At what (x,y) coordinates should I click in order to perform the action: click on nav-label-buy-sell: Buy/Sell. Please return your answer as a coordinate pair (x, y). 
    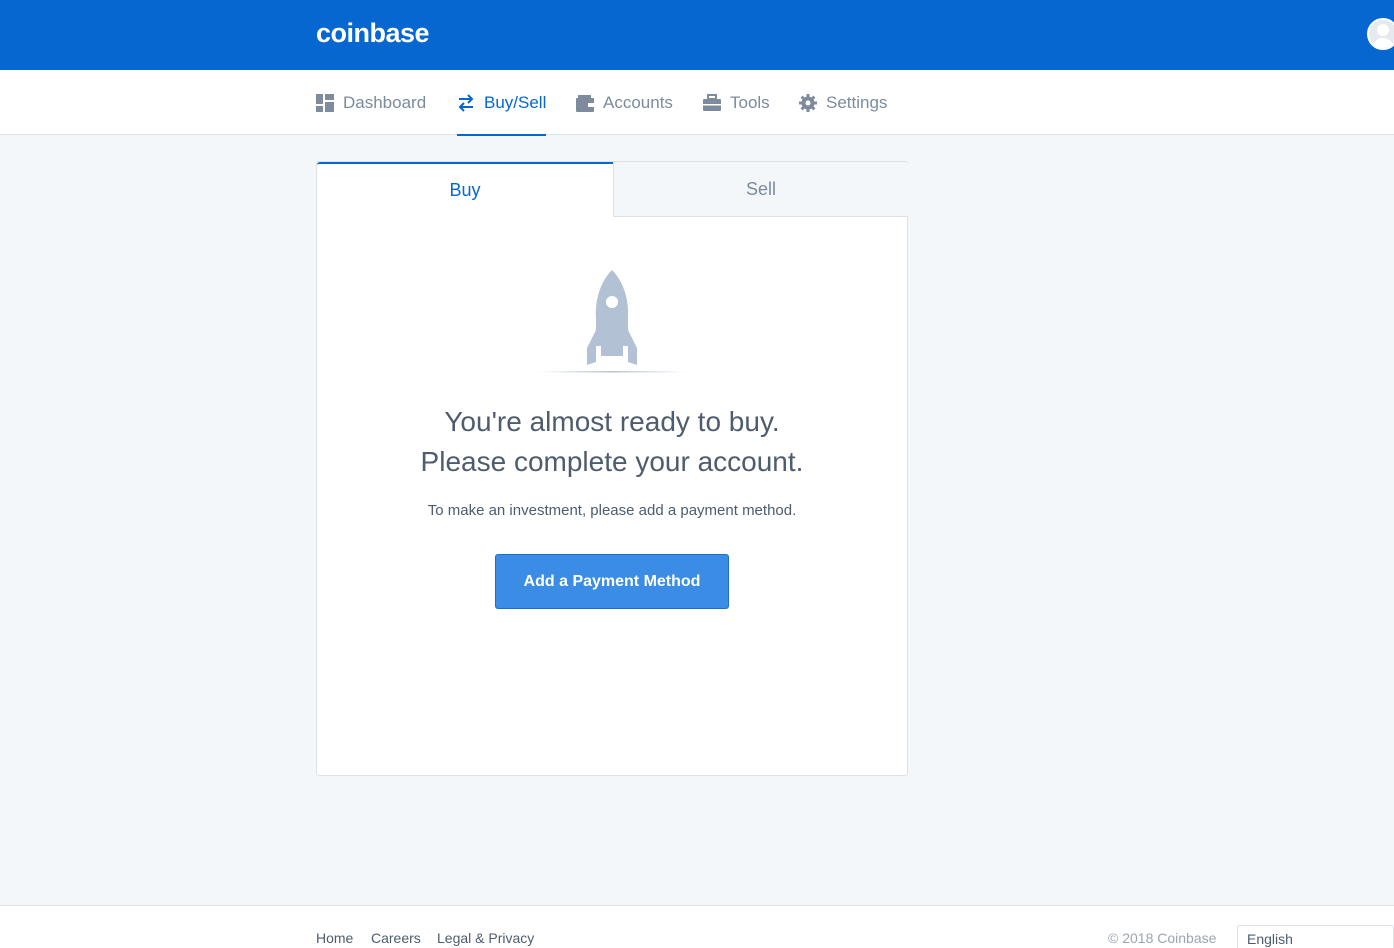
    Looking at the image, I should click on (515, 102).